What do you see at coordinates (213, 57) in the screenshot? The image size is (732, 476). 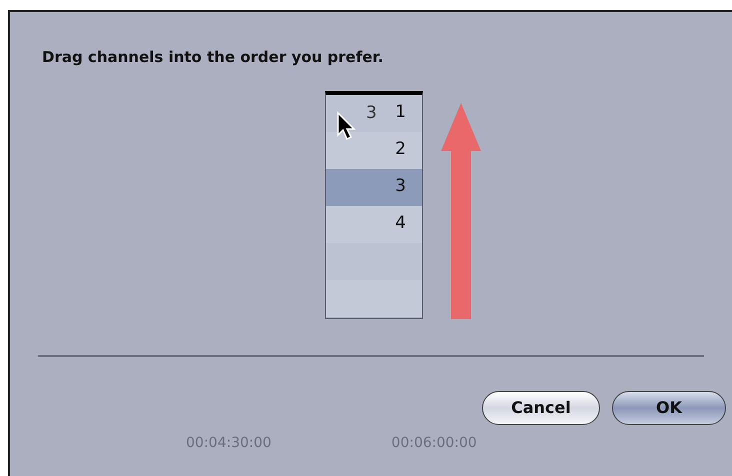 I see `dialog-message: Drag channels into the order you prefer.` at bounding box center [213, 57].